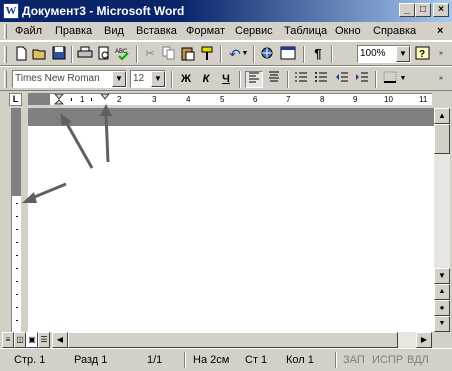  I want to click on status-trk: ИСПР, so click(387, 360).